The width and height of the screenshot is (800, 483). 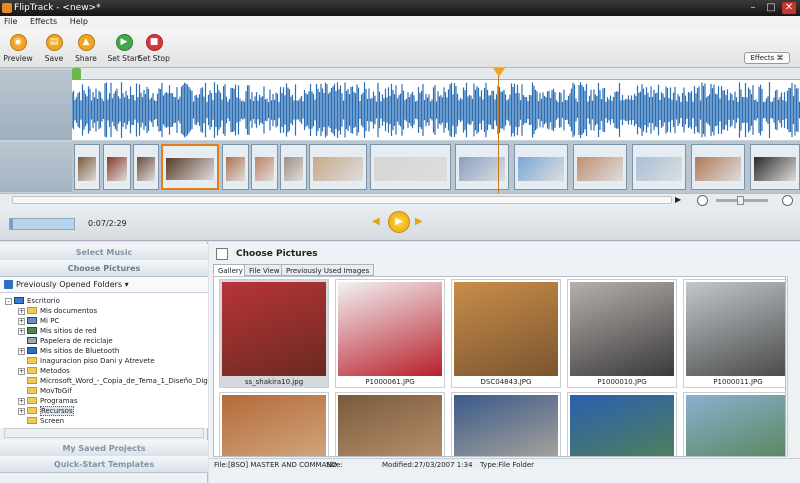 I want to click on share-icon: ▲, so click(x=86, y=42).